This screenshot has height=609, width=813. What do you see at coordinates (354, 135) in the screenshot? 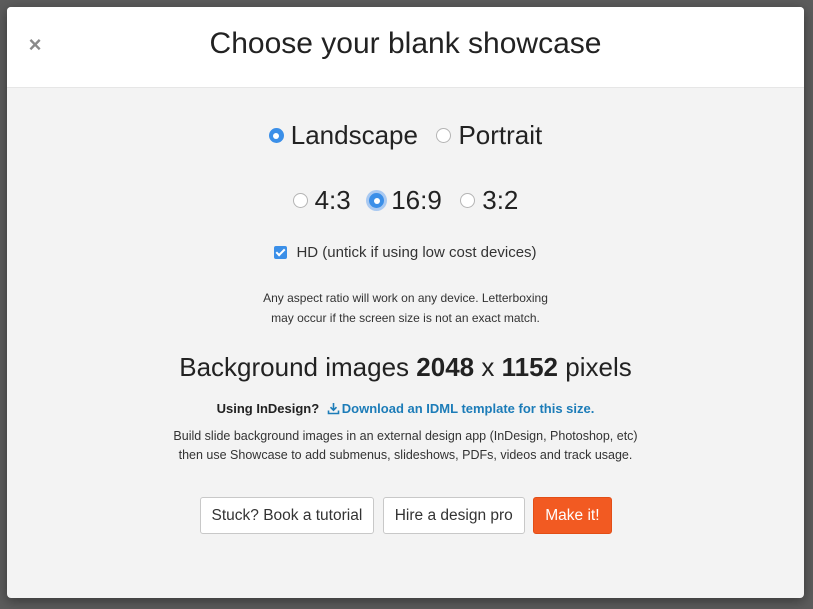
I see `landscape-label: Landscape` at bounding box center [354, 135].